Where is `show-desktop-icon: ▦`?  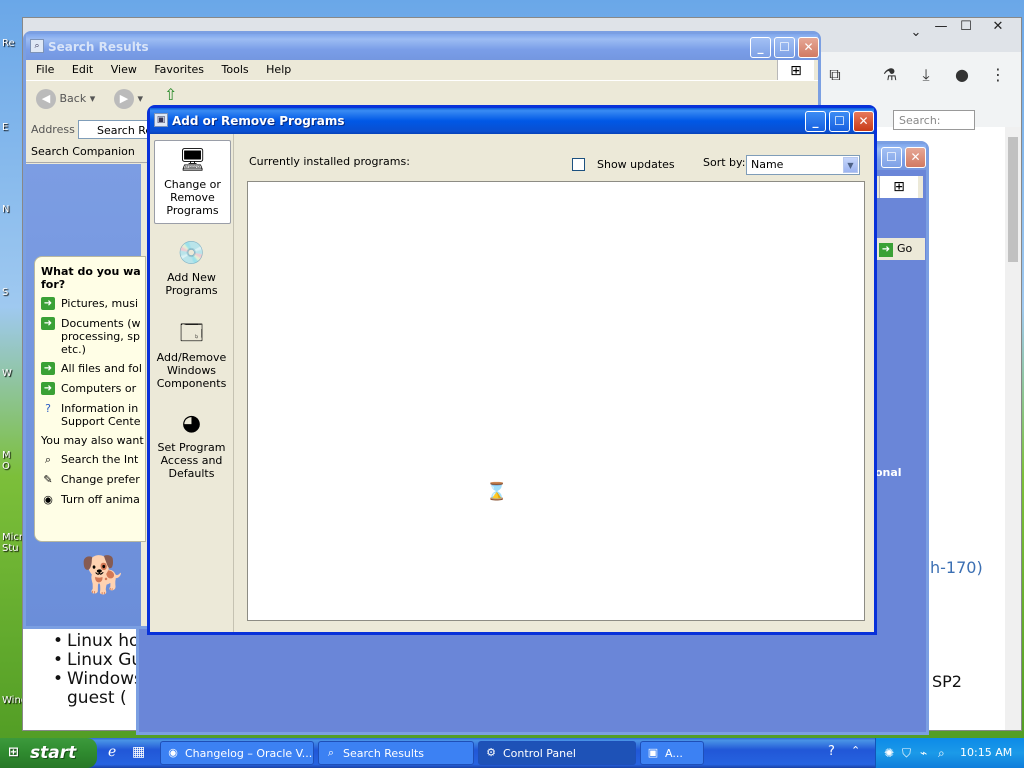
show-desktop-icon: ▦ is located at coordinates (138, 752).